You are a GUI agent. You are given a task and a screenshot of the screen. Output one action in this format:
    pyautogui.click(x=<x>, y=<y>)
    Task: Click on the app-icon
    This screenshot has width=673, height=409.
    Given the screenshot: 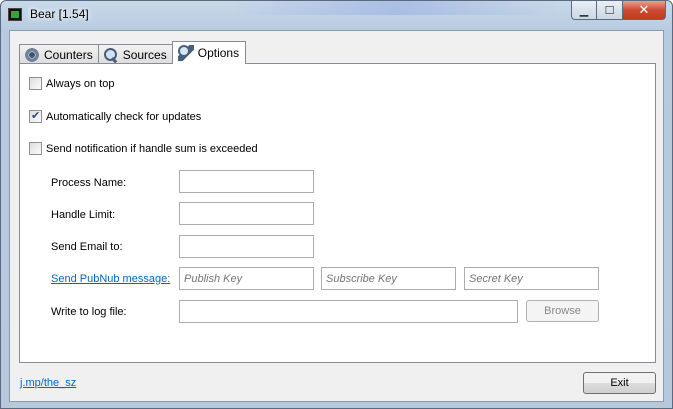 What is the action you would take?
    pyautogui.click(x=15, y=14)
    